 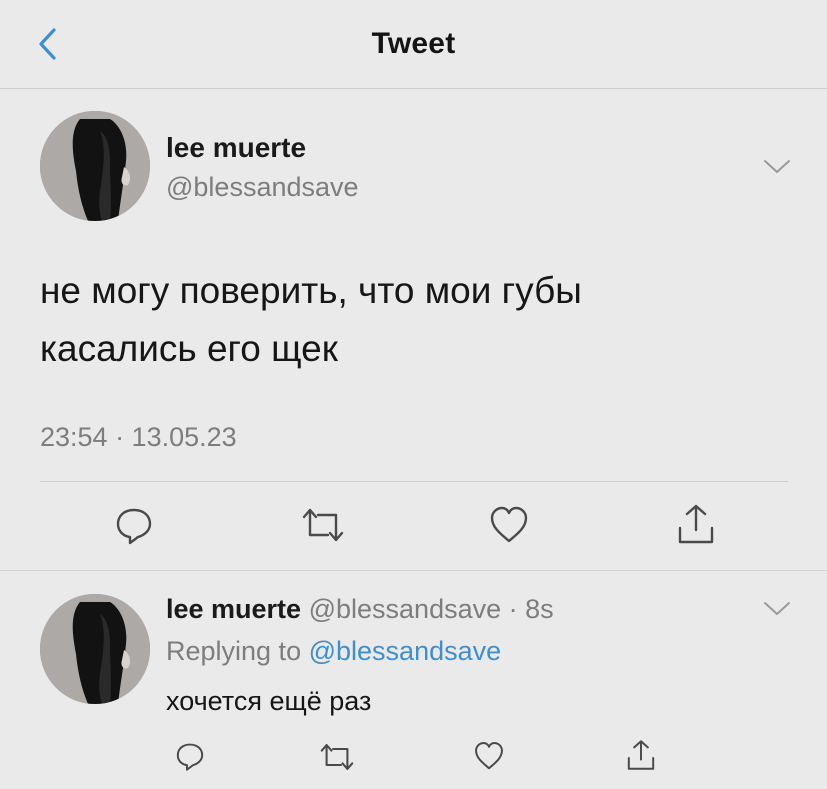 I want to click on replying-to: Replying to @blessandsave, so click(x=333, y=651).